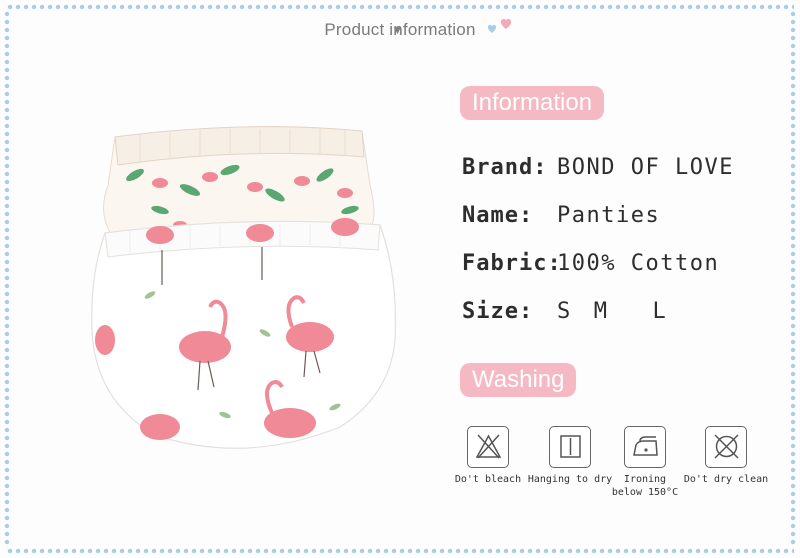  Describe the element at coordinates (400, 551) in the screenshot. I see `dotted-border-bottom` at that location.